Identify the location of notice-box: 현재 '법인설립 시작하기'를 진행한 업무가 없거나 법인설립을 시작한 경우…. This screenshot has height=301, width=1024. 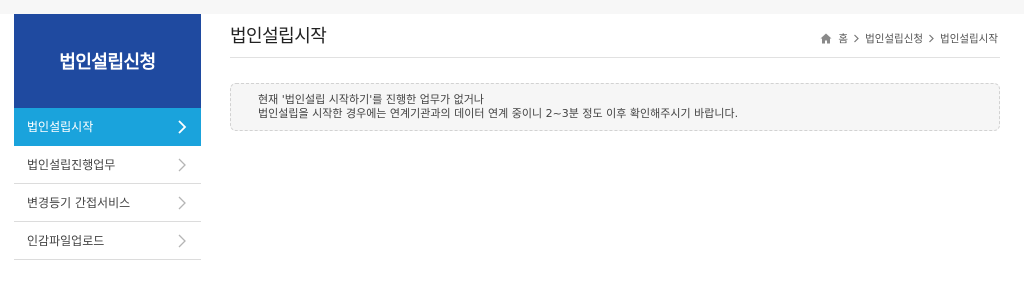
(615, 107).